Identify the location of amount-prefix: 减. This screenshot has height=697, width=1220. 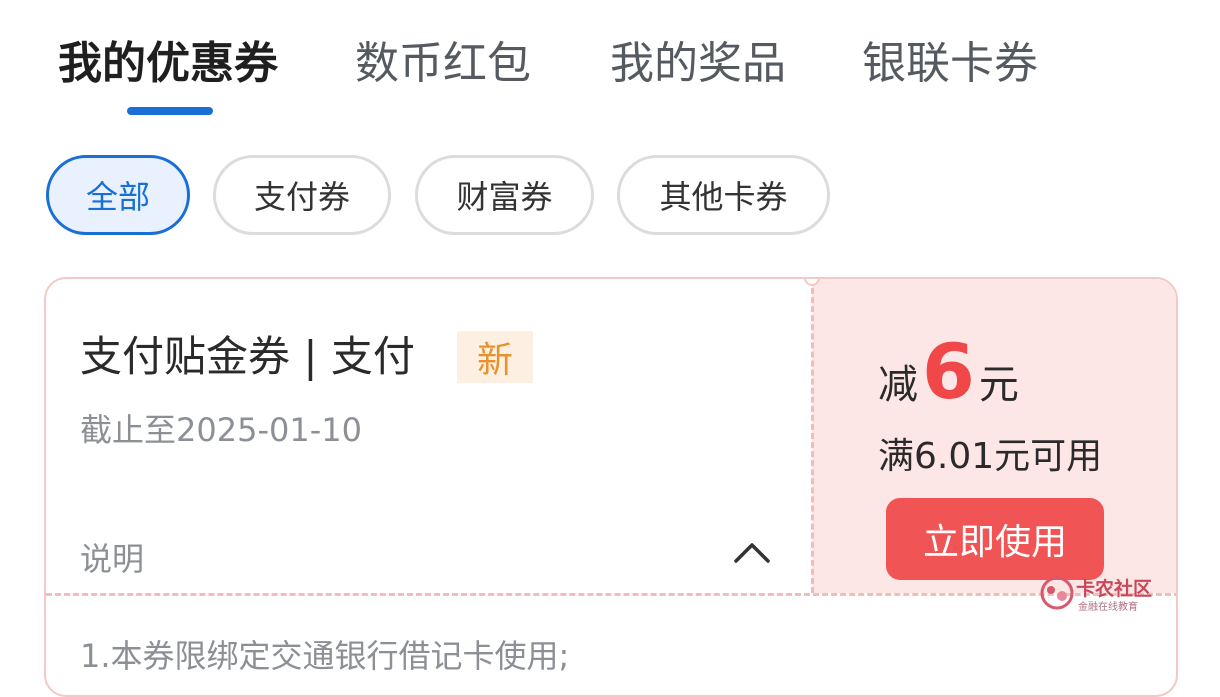
(898, 385).